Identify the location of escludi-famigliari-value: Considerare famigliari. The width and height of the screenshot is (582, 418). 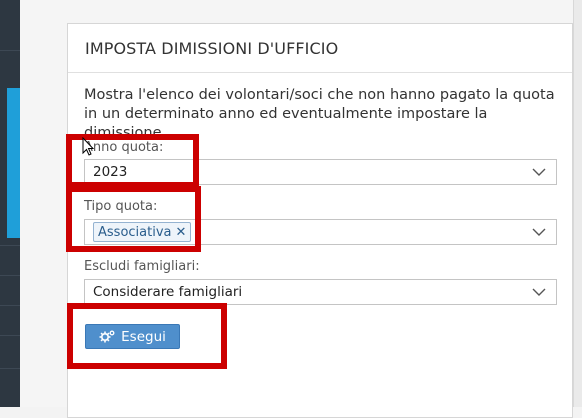
(168, 292).